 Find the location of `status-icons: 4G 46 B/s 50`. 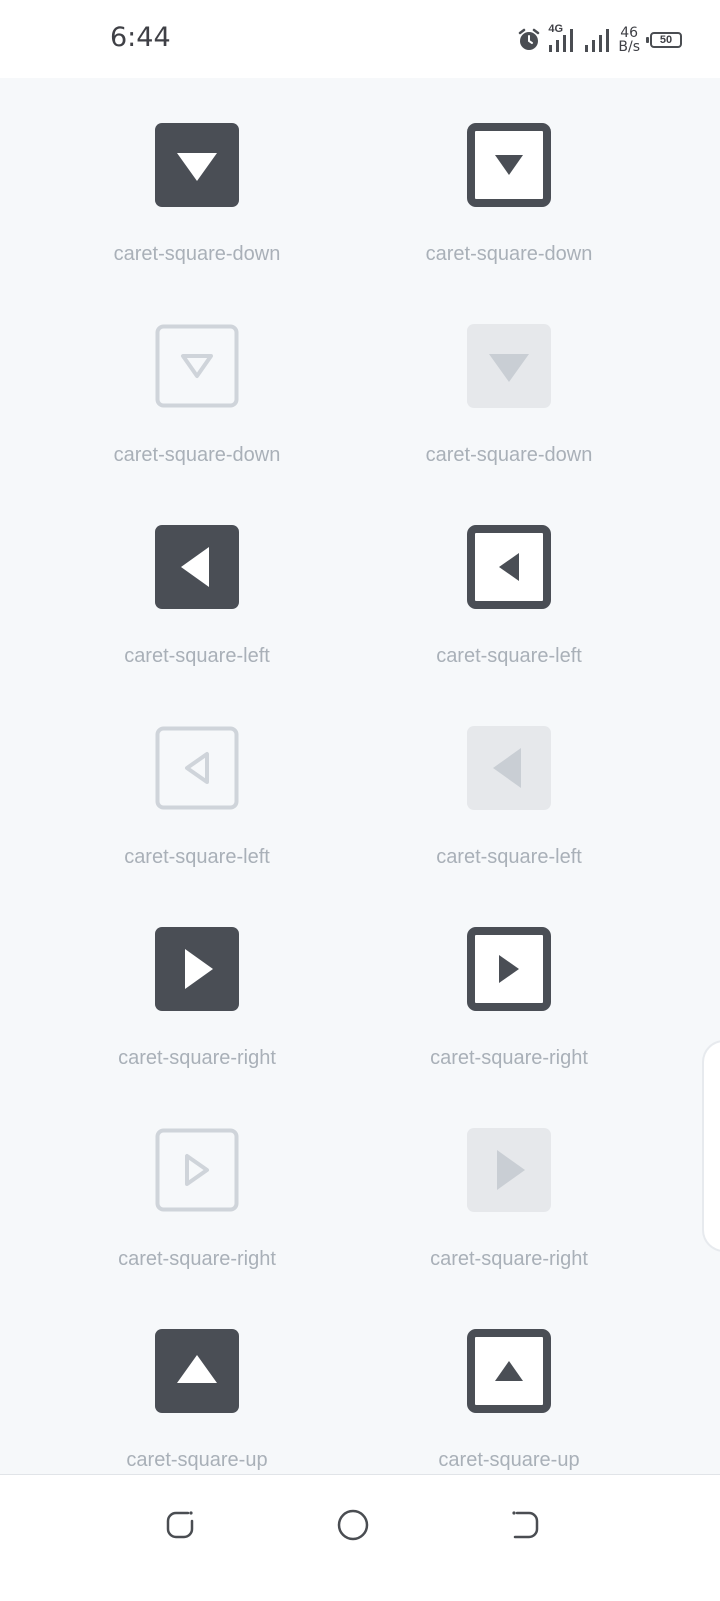

status-icons: 4G 46 B/s 50 is located at coordinates (599, 40).